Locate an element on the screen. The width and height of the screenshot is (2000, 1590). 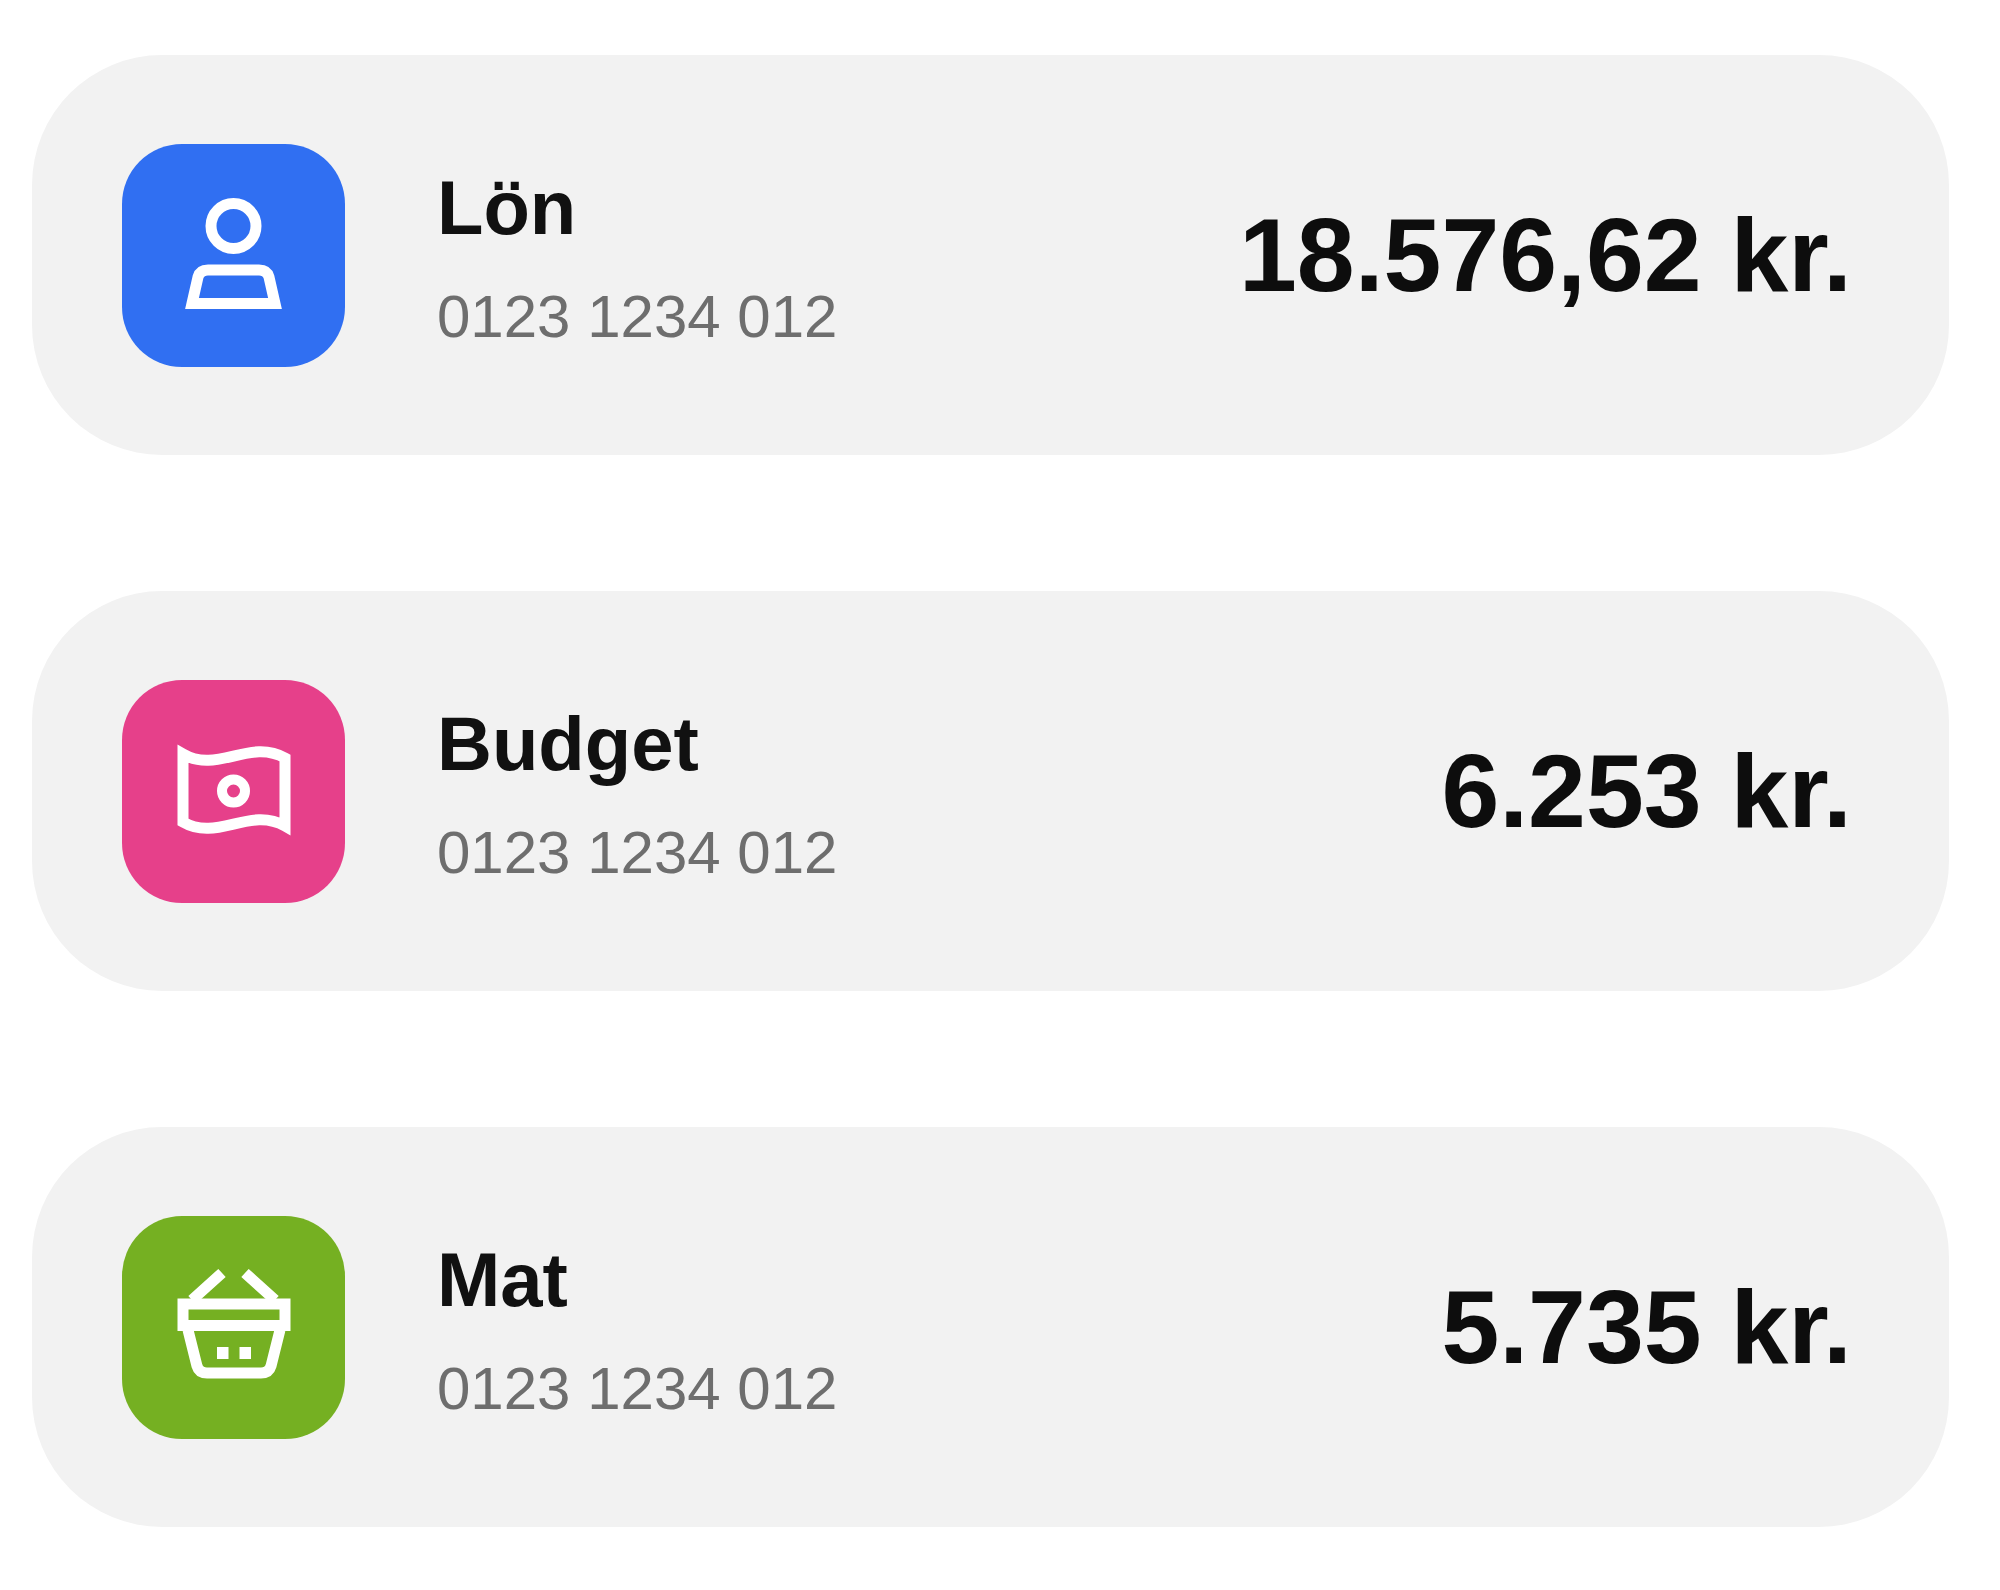
account-name: Lön is located at coordinates (507, 208).